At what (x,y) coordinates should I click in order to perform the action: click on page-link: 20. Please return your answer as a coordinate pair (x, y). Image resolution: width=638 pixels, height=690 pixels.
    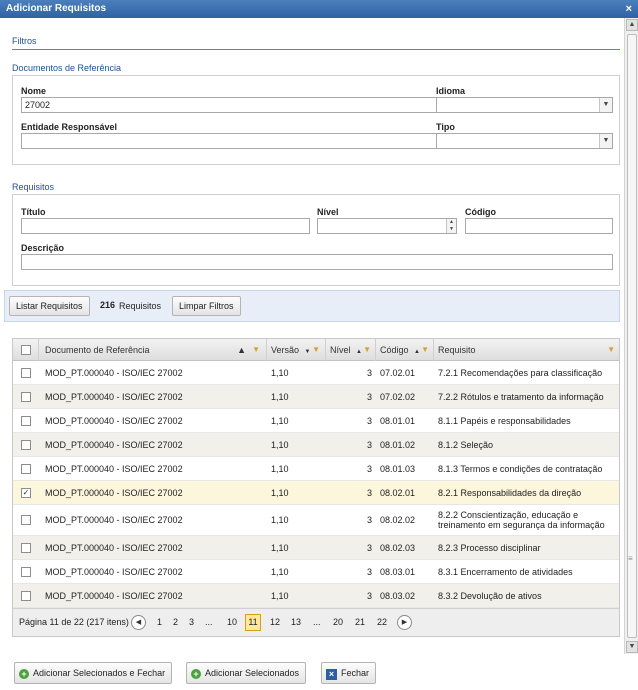
    Looking at the image, I should click on (338, 622).